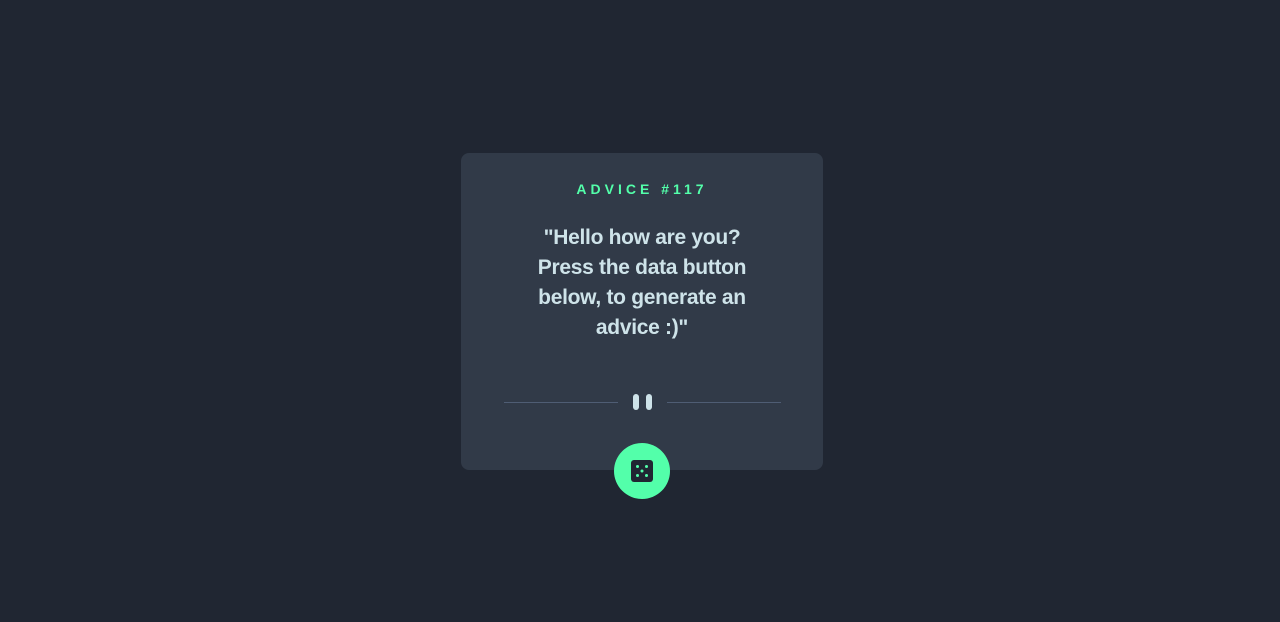 The image size is (1280, 622). I want to click on generate-advice-button, so click(642, 471).